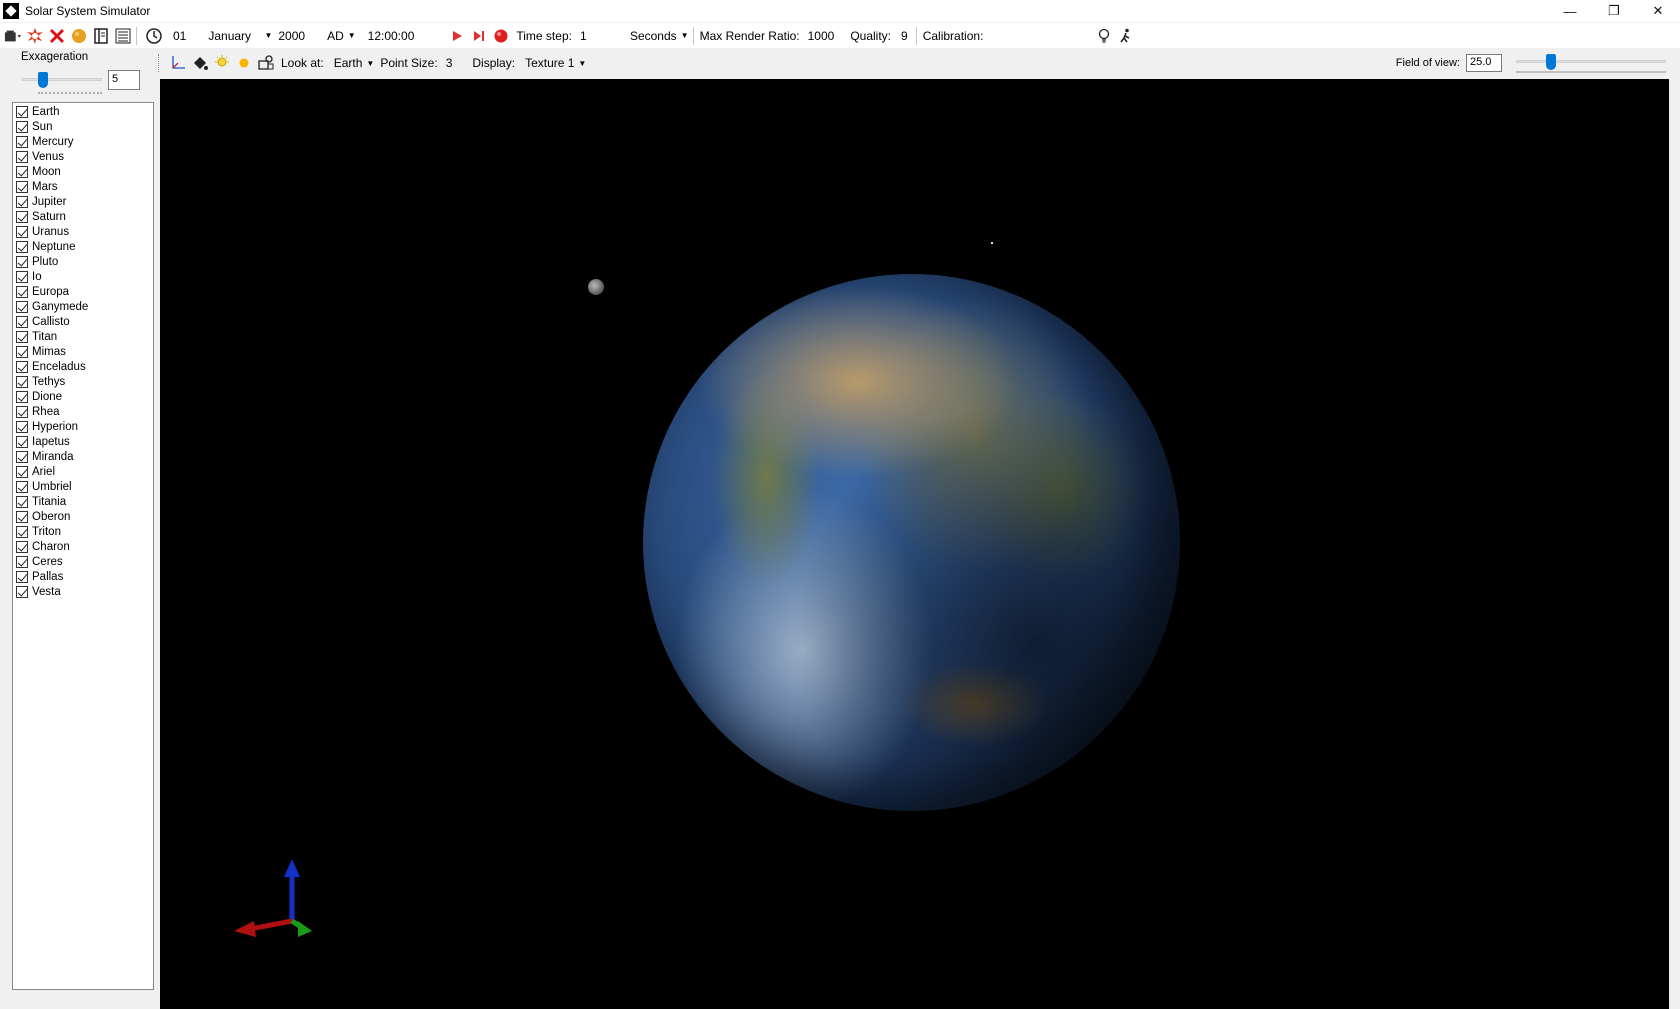 The width and height of the screenshot is (1680, 1009). What do you see at coordinates (83, 396) in the screenshot?
I see `list-item: Dione` at bounding box center [83, 396].